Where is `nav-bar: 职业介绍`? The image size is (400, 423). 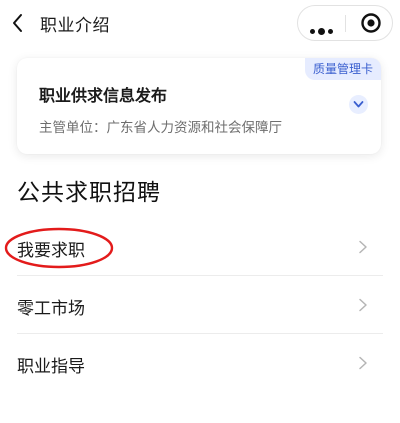 nav-bar: 职业介绍 is located at coordinates (200, 23).